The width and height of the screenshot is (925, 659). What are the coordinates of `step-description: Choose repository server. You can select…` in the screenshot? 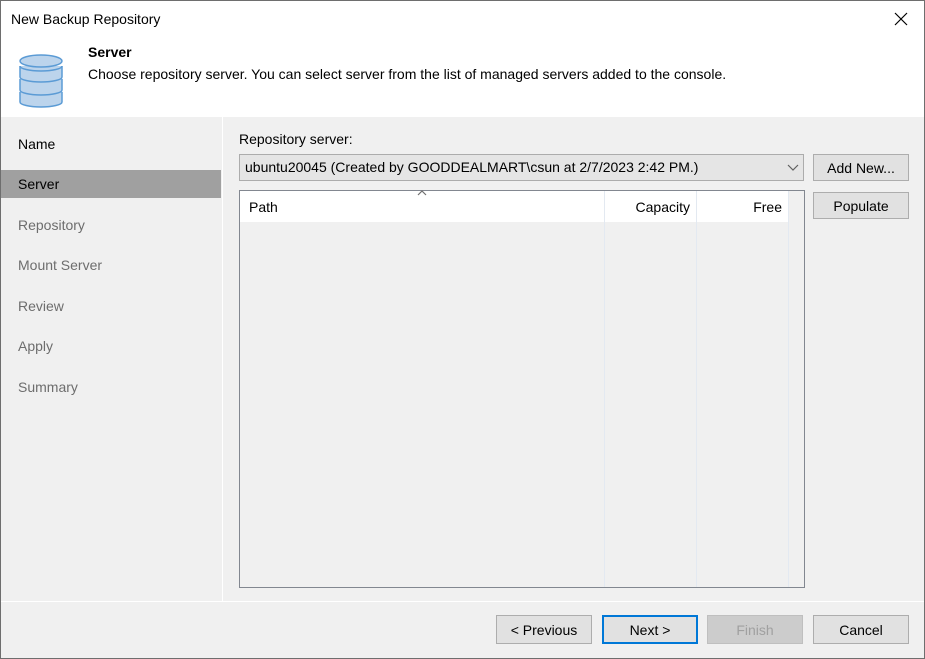 It's located at (407, 74).